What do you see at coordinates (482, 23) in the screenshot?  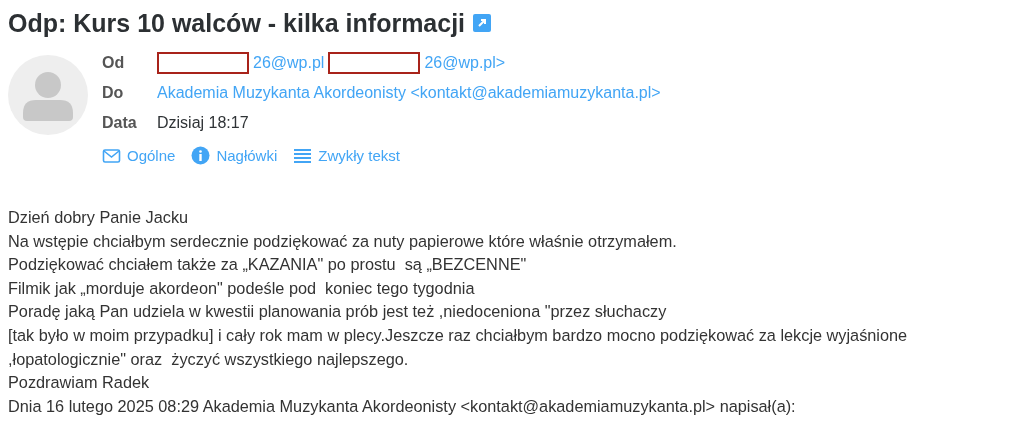 I see `external-link-icon` at bounding box center [482, 23].